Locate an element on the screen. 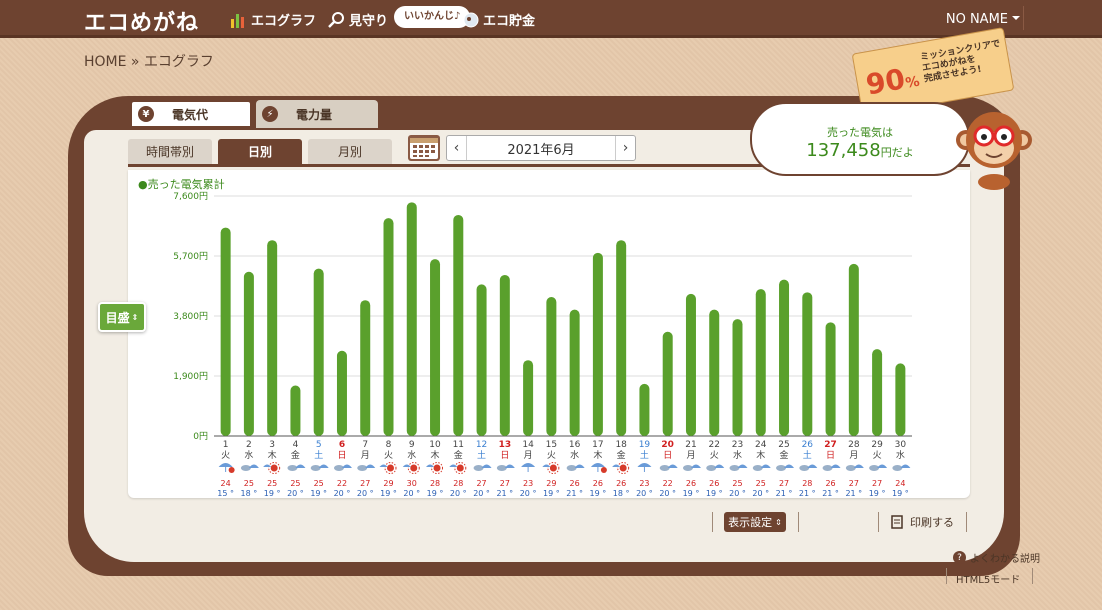  nav-eco-savings: エコ貯金 is located at coordinates (498, 19).